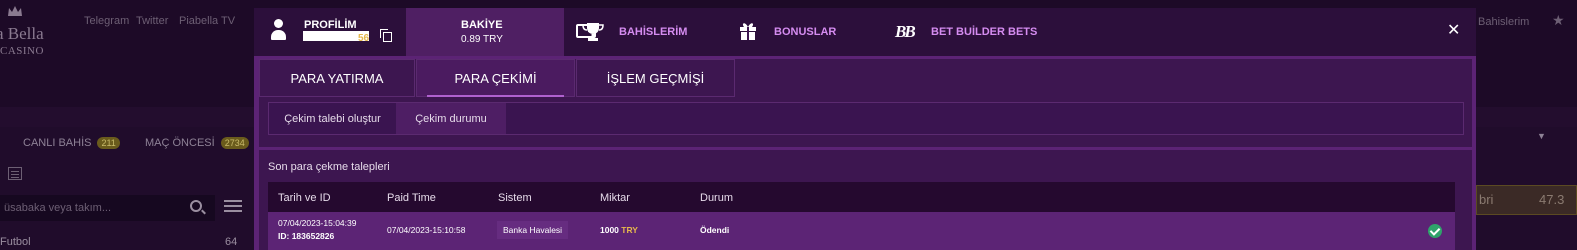 The height and width of the screenshot is (250, 1577). Describe the element at coordinates (304, 198) in the screenshot. I see `col-date-id: Tarih ve ID` at that location.